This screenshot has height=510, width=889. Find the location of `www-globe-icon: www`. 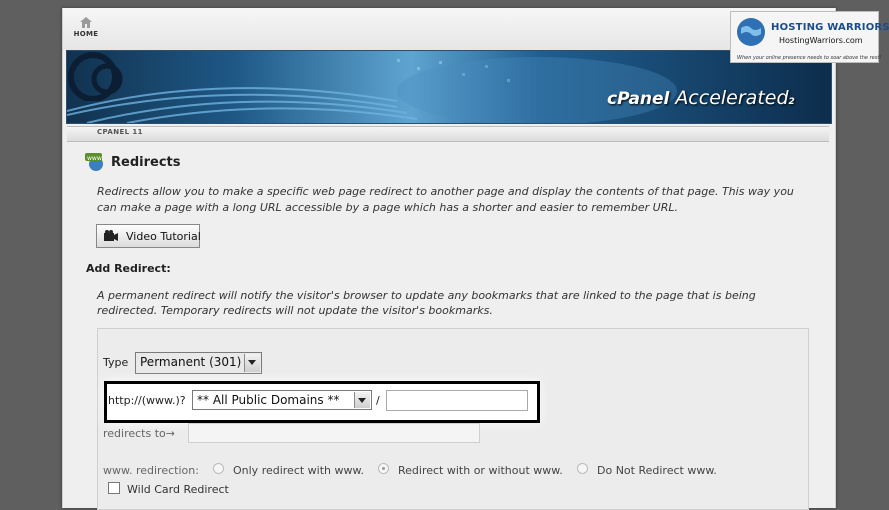

www-globe-icon: www is located at coordinates (94, 162).